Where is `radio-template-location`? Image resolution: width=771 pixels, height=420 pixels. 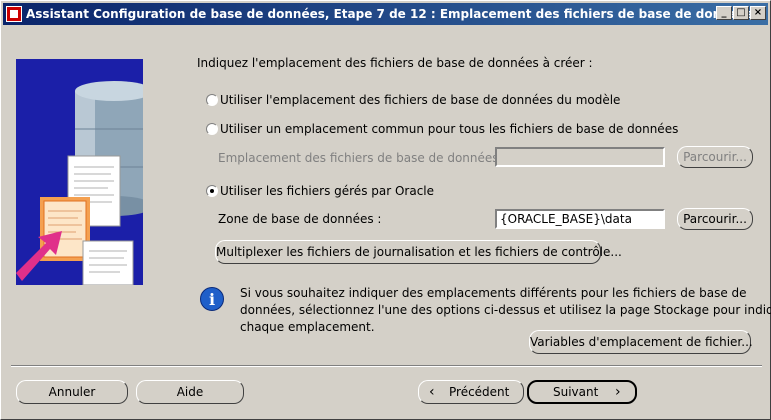 radio-template-location is located at coordinates (212, 100).